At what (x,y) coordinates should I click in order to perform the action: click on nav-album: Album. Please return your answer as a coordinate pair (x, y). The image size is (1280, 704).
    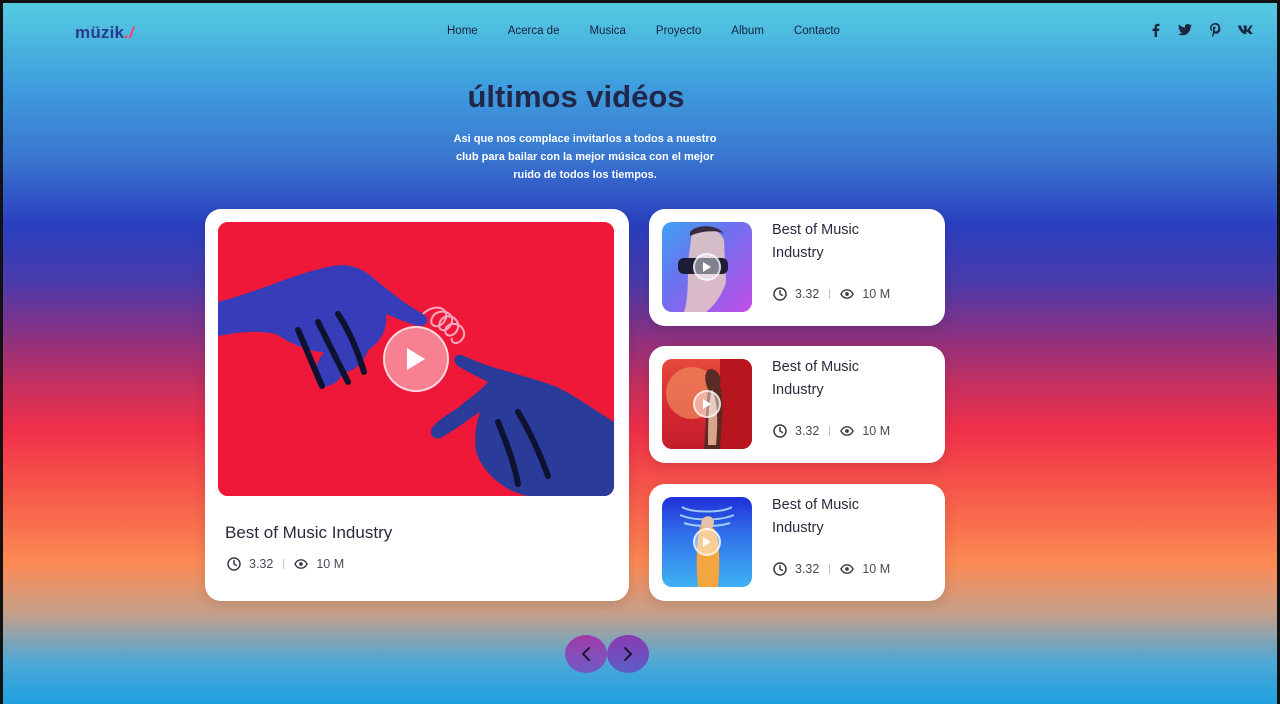
    Looking at the image, I should click on (747, 31).